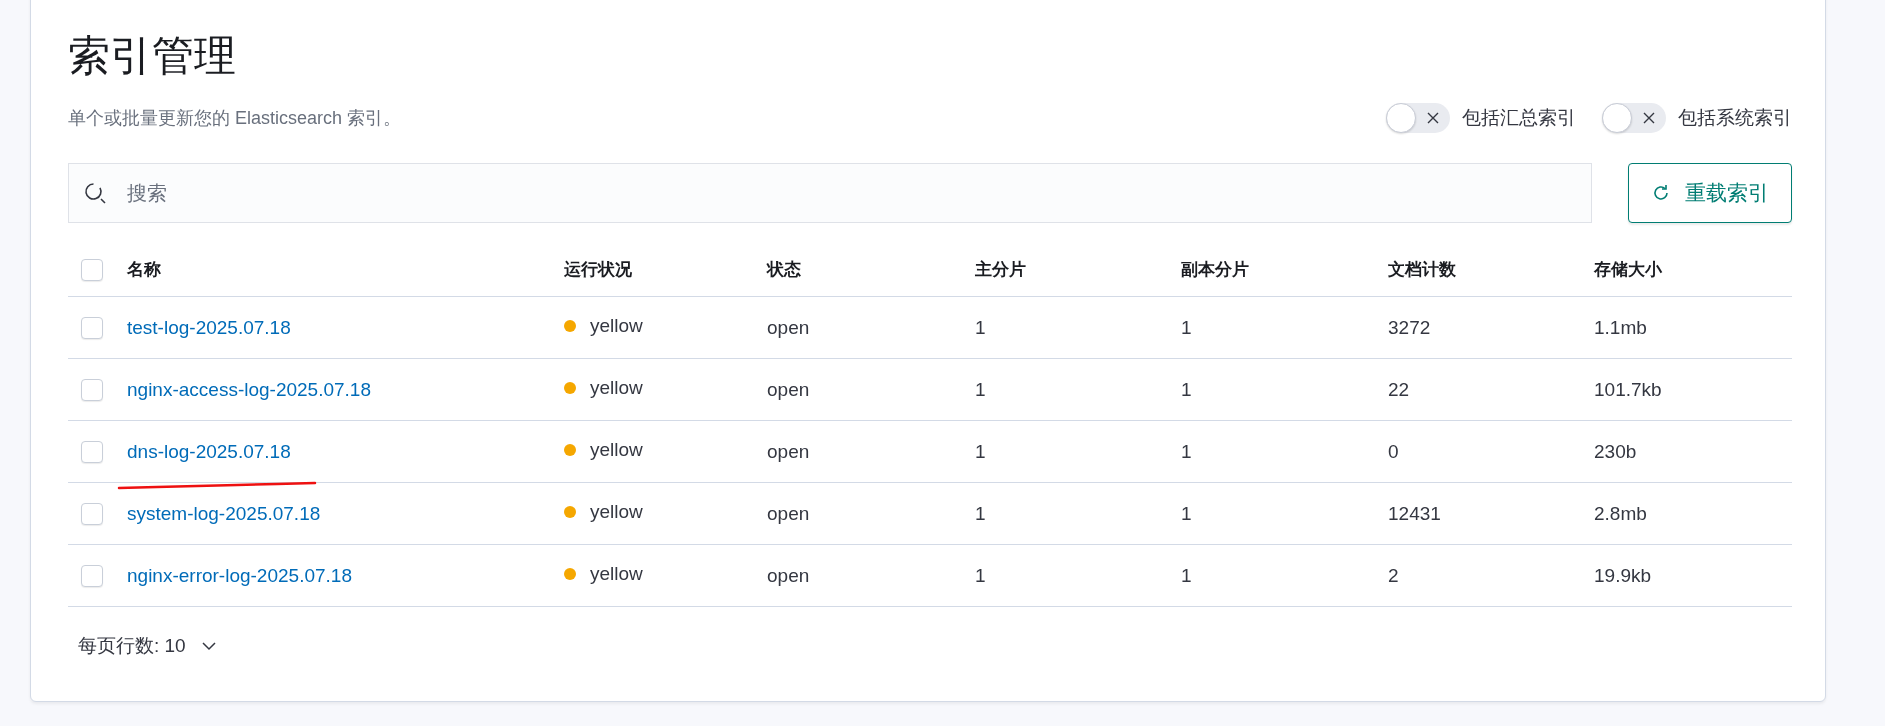 This screenshot has height=726, width=1885. Describe the element at coordinates (224, 513) in the screenshot. I see `index-link: system-log-2025.07.18` at that location.